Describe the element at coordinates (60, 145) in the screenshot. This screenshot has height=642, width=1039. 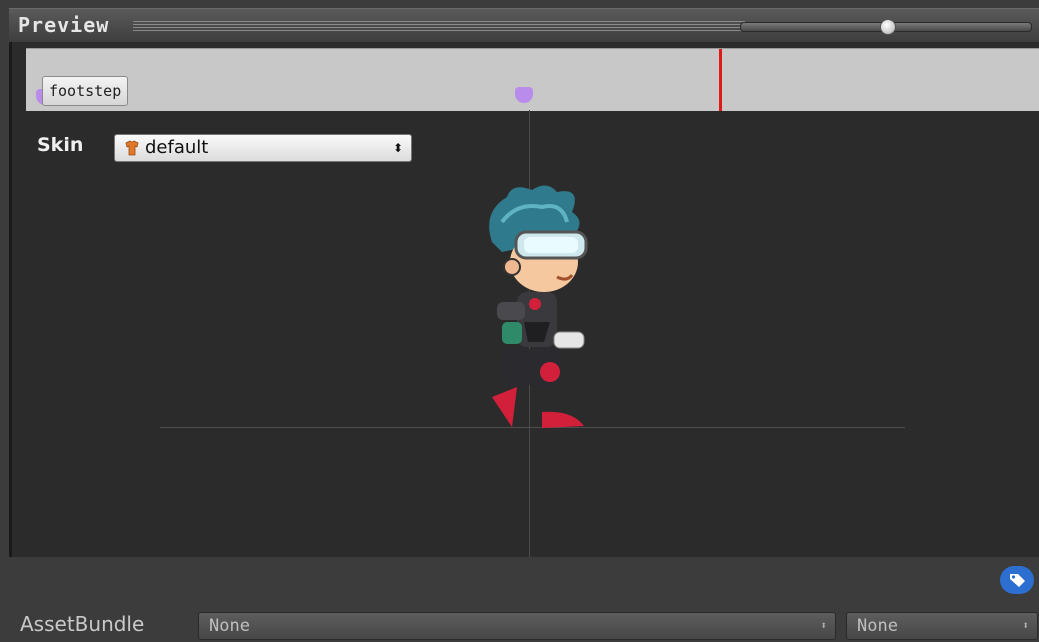
I see `skin-label: Skin` at that location.